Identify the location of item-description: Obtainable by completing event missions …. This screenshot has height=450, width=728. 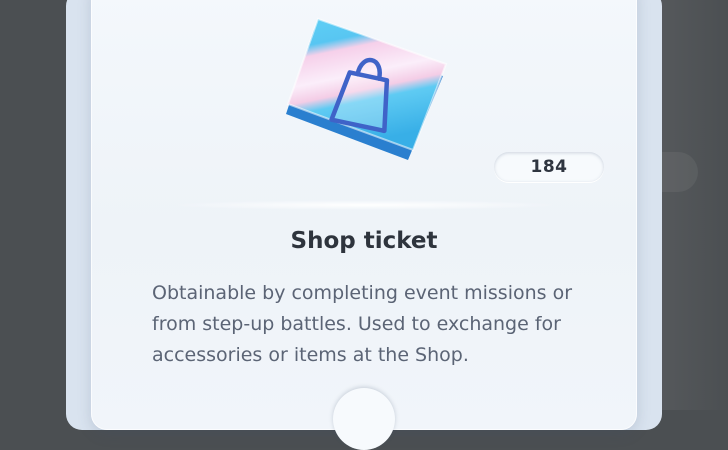
(362, 324).